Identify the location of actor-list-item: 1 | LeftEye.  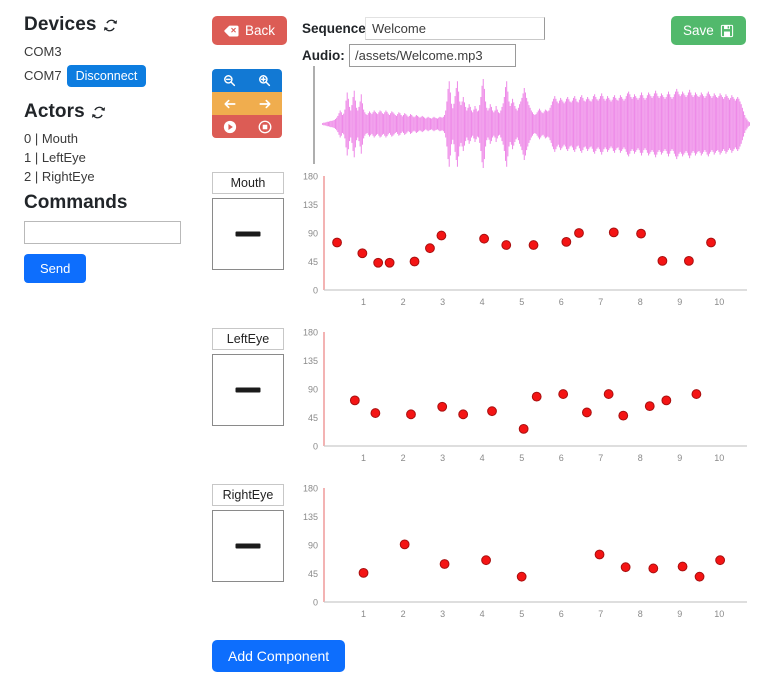
(104, 157).